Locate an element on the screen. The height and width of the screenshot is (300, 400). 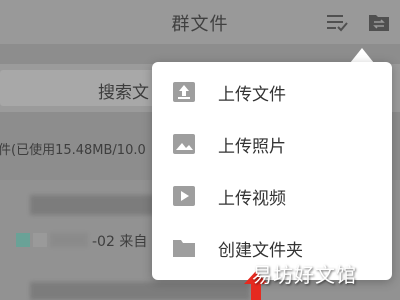
file-date-blurred is located at coordinates (69, 240).